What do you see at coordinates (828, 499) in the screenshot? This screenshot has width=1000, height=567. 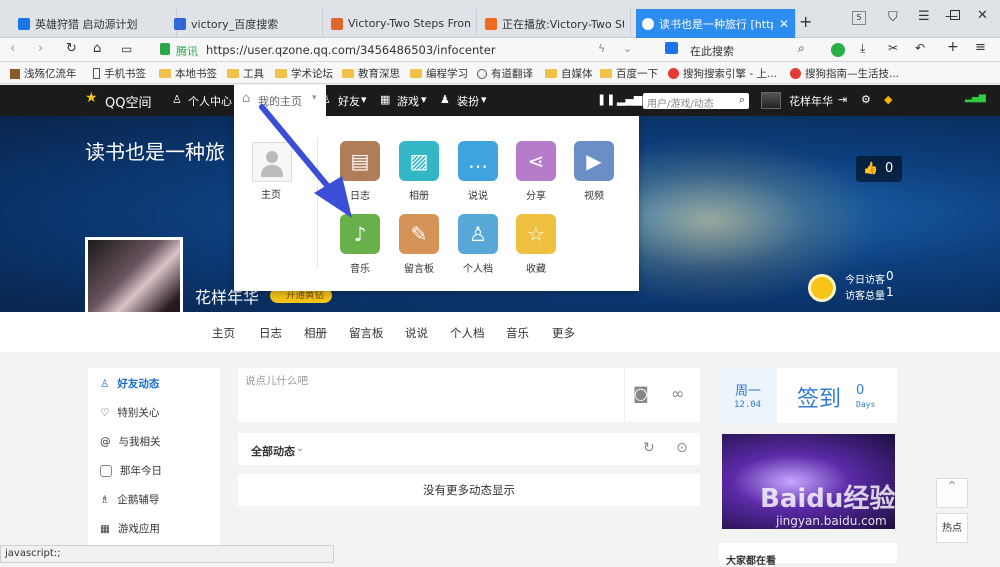 I see `watermark-brand: Baidu经验` at bounding box center [828, 499].